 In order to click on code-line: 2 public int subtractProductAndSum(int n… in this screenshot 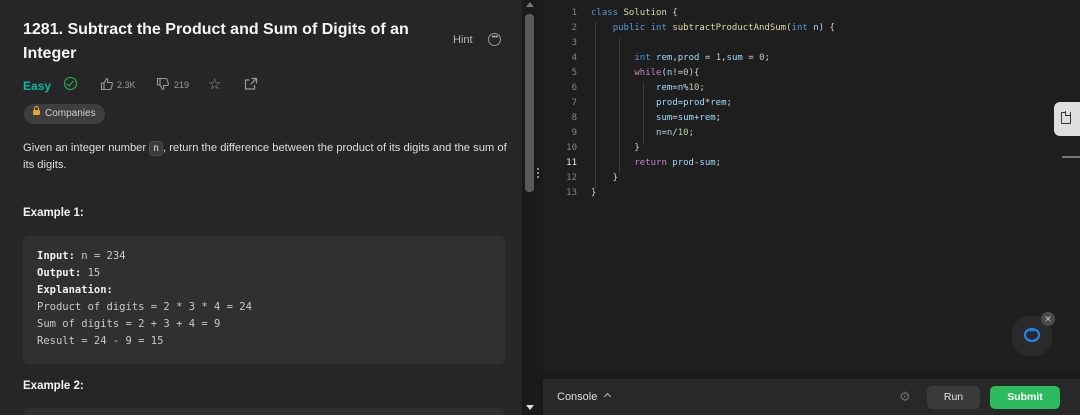, I will do `click(703, 28)`.